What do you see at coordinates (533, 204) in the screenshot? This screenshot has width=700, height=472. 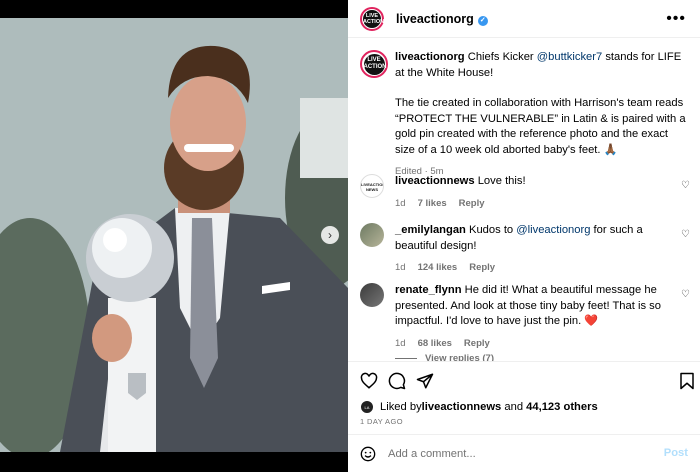 I see `comment-meta: 1d 7 likes Reply` at bounding box center [533, 204].